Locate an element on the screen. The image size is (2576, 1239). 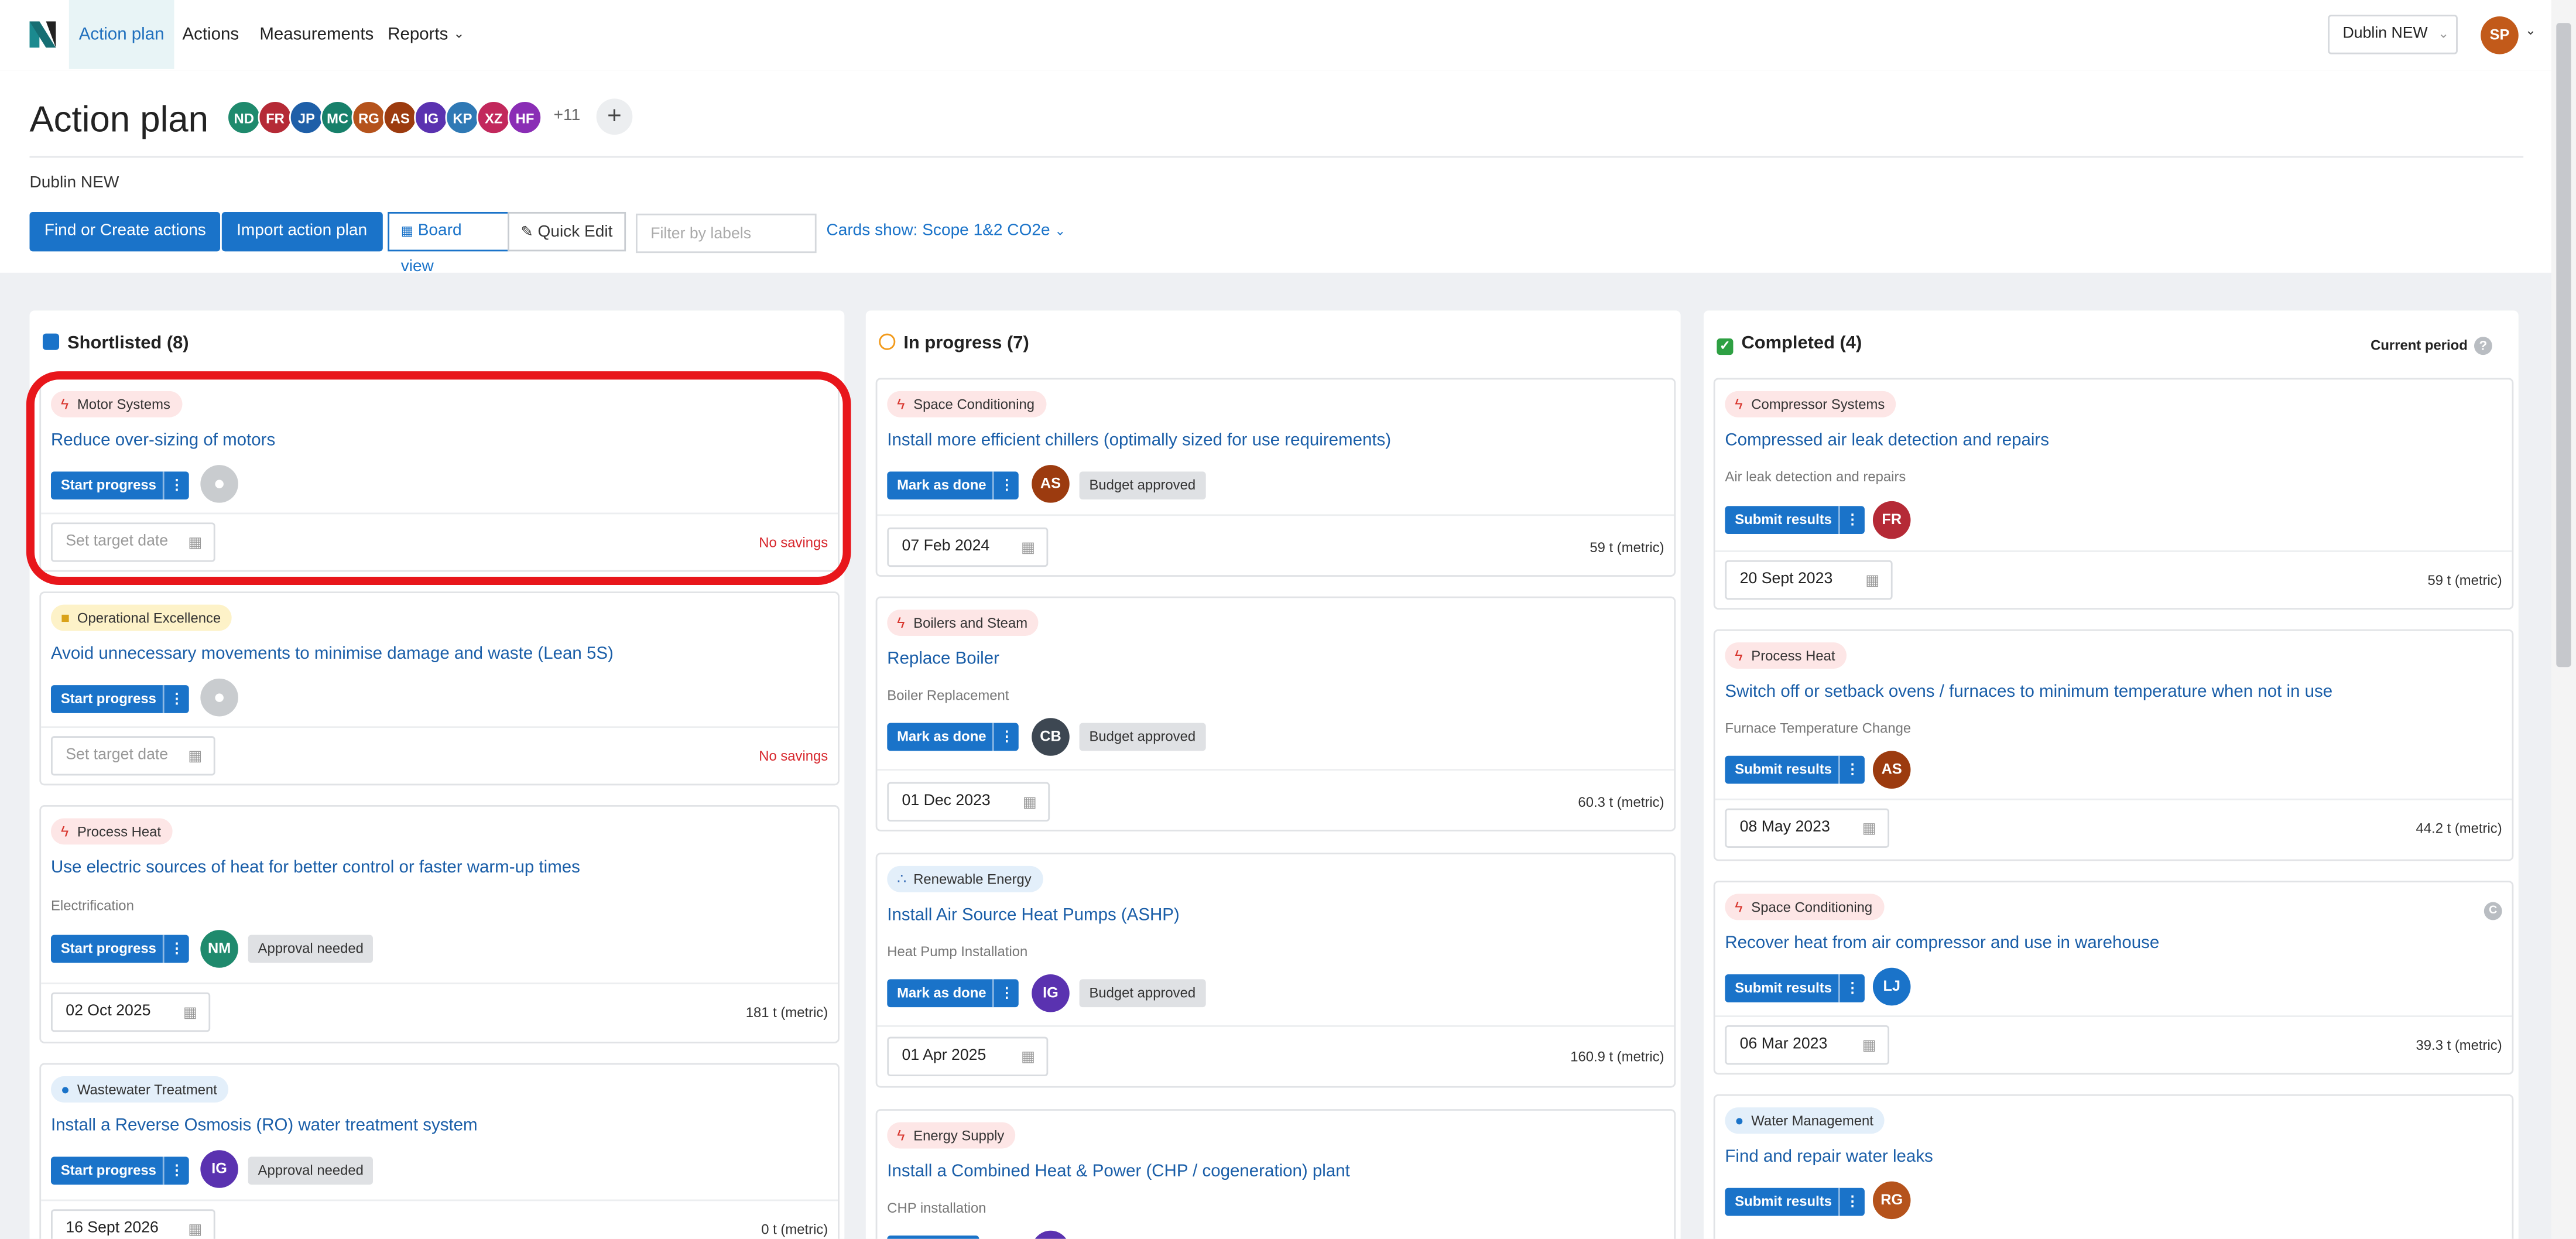
owner-avatar: RG is located at coordinates (1891, 1200).